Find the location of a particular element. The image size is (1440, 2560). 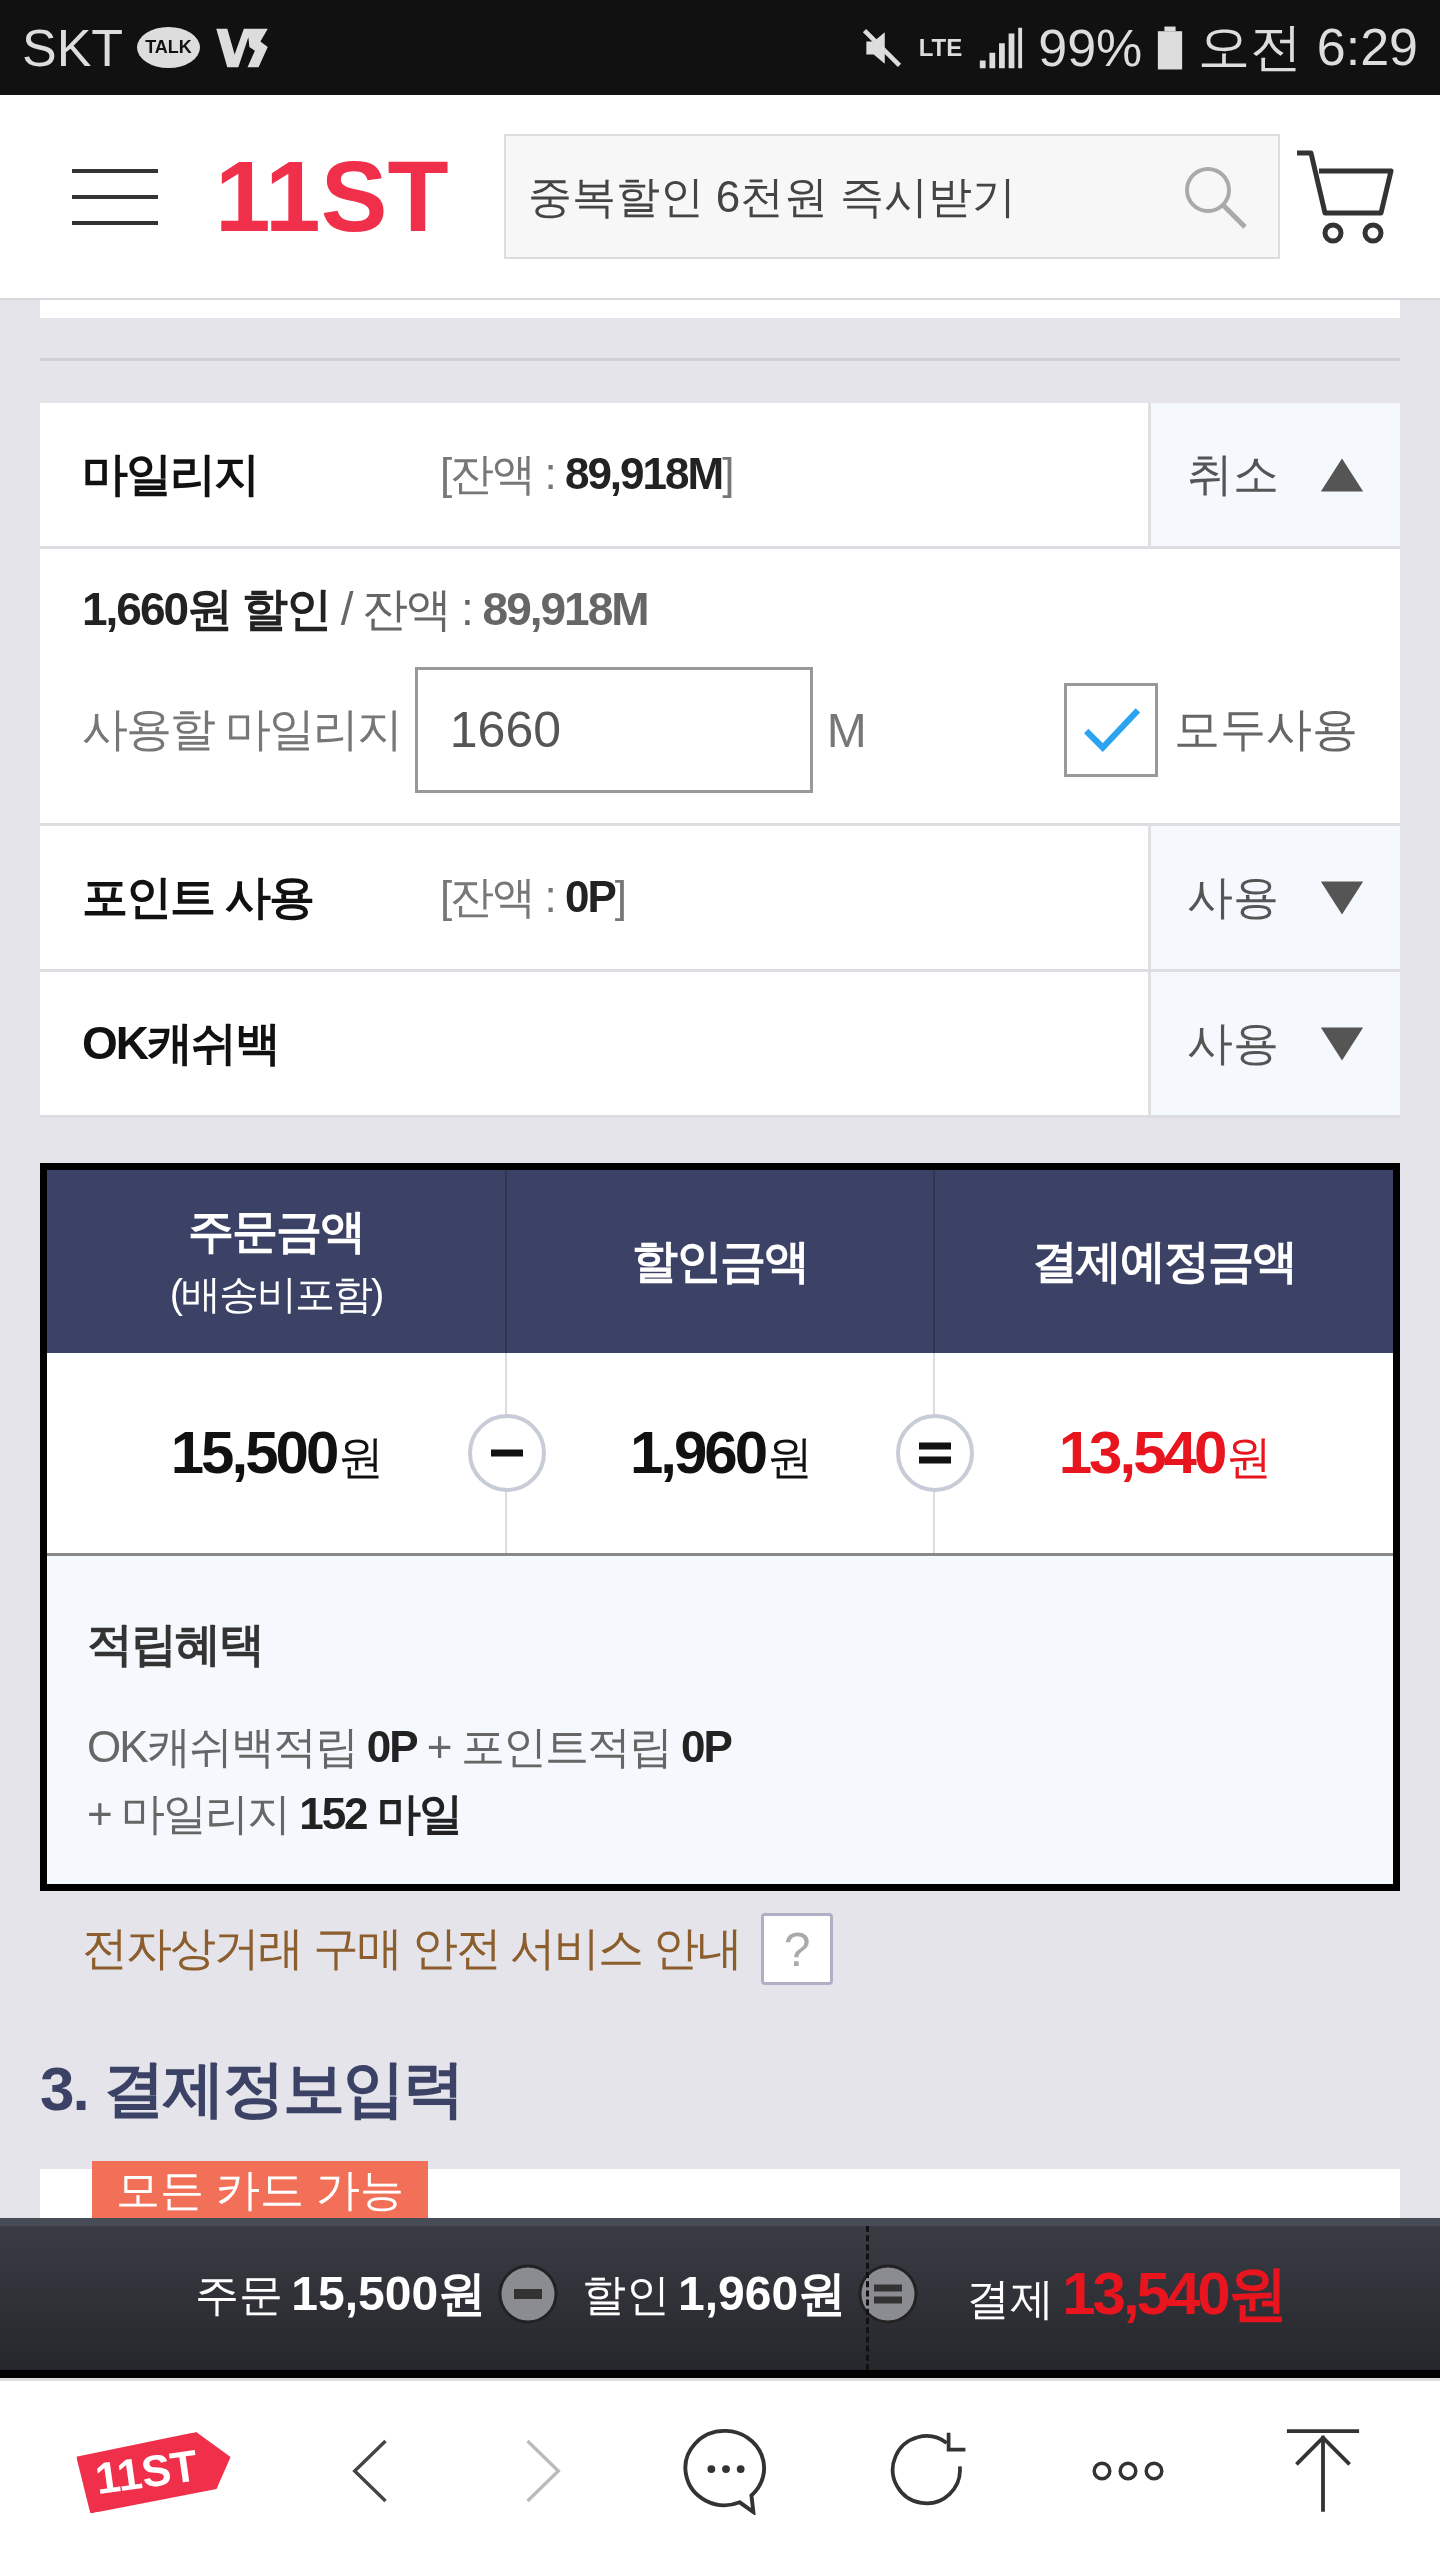

benefit-text: OK캐쉬백적립 0P + 포인트적립 0P is located at coordinates (410, 1747).